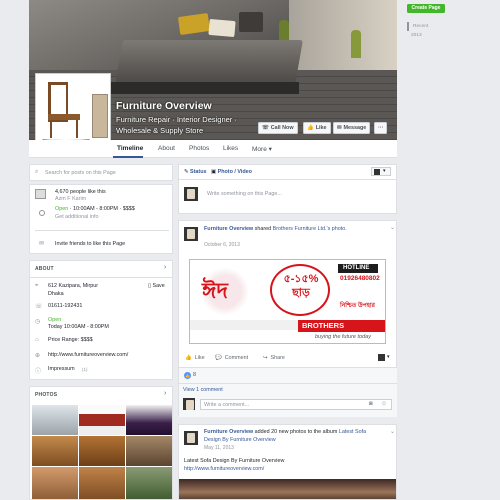 This screenshot has width=500, height=500. I want to click on call-now-label: Call Now, so click(282, 127).